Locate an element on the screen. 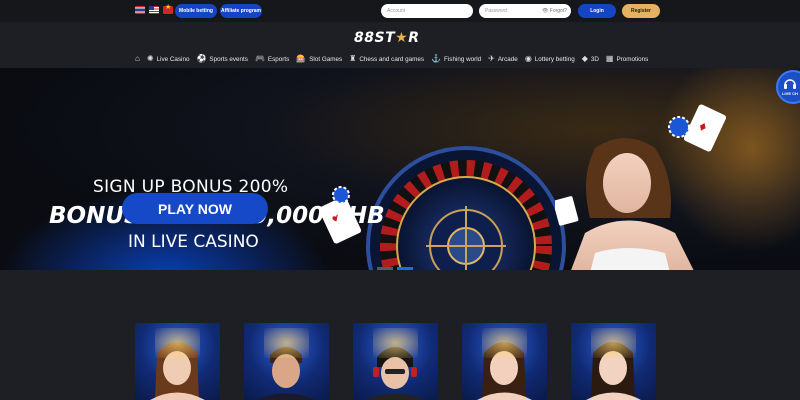  language-flags is located at coordinates (154, 8).